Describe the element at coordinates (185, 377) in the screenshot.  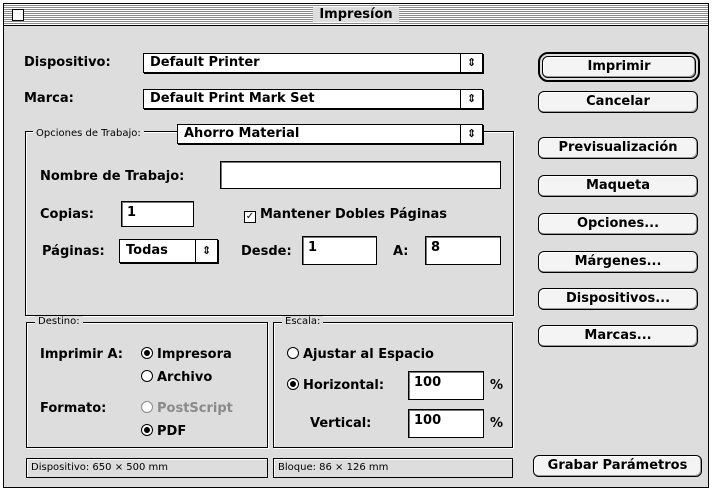
I see `file-radio-label: Archivo` at that location.